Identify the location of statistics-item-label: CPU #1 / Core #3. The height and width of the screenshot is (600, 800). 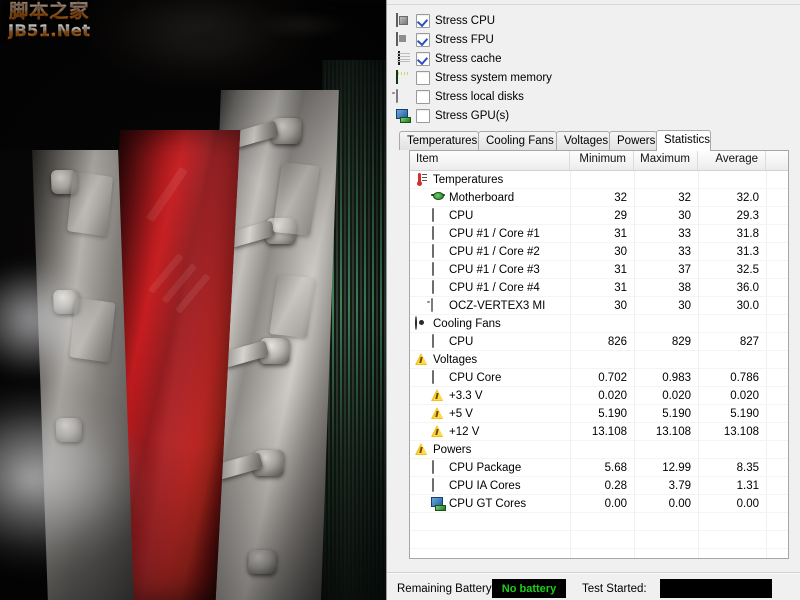
(494, 269).